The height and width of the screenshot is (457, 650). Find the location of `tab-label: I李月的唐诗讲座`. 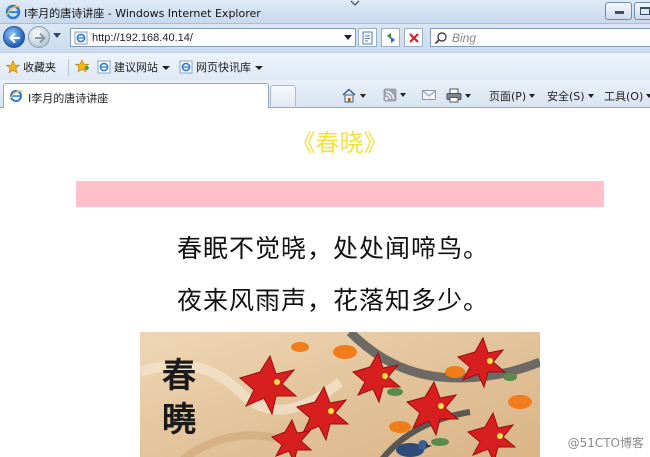

tab-label: I李月的唐诗讲座 is located at coordinates (68, 98).